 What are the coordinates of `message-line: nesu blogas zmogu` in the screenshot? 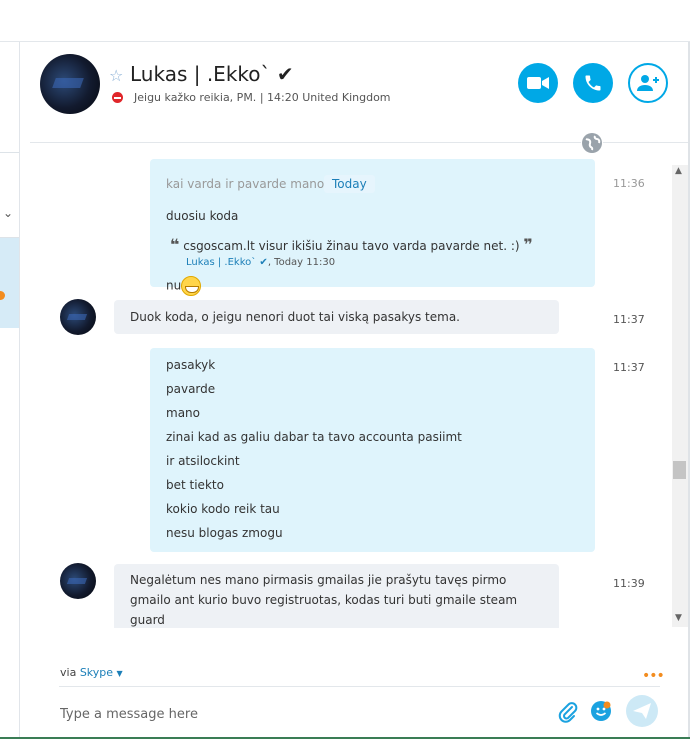 It's located at (224, 533).